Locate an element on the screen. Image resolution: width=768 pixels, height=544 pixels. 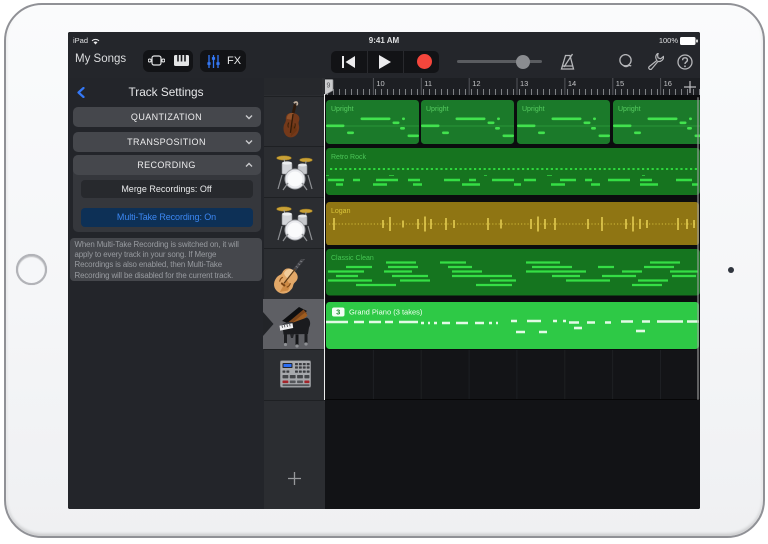
svg-text: 11 is located at coordinates (428, 83).